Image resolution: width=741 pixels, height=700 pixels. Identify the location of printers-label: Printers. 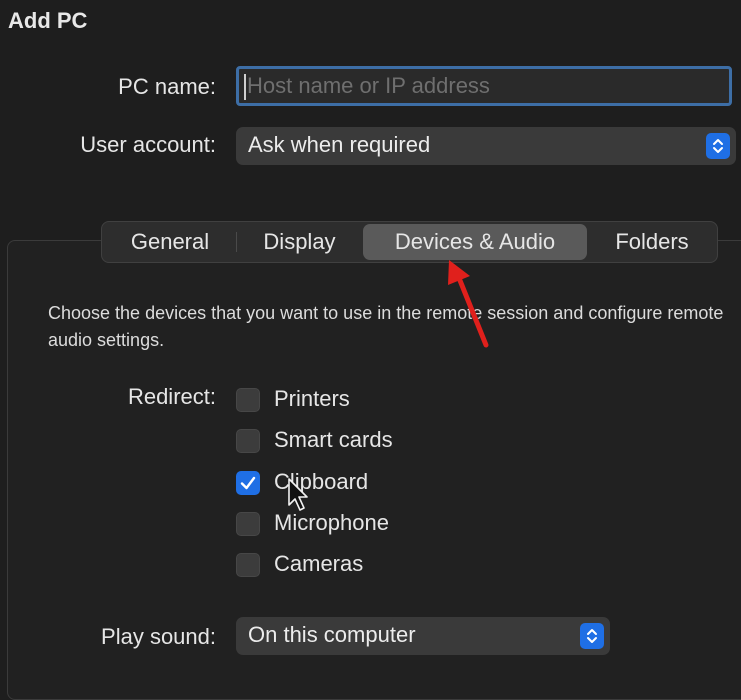
(312, 398).